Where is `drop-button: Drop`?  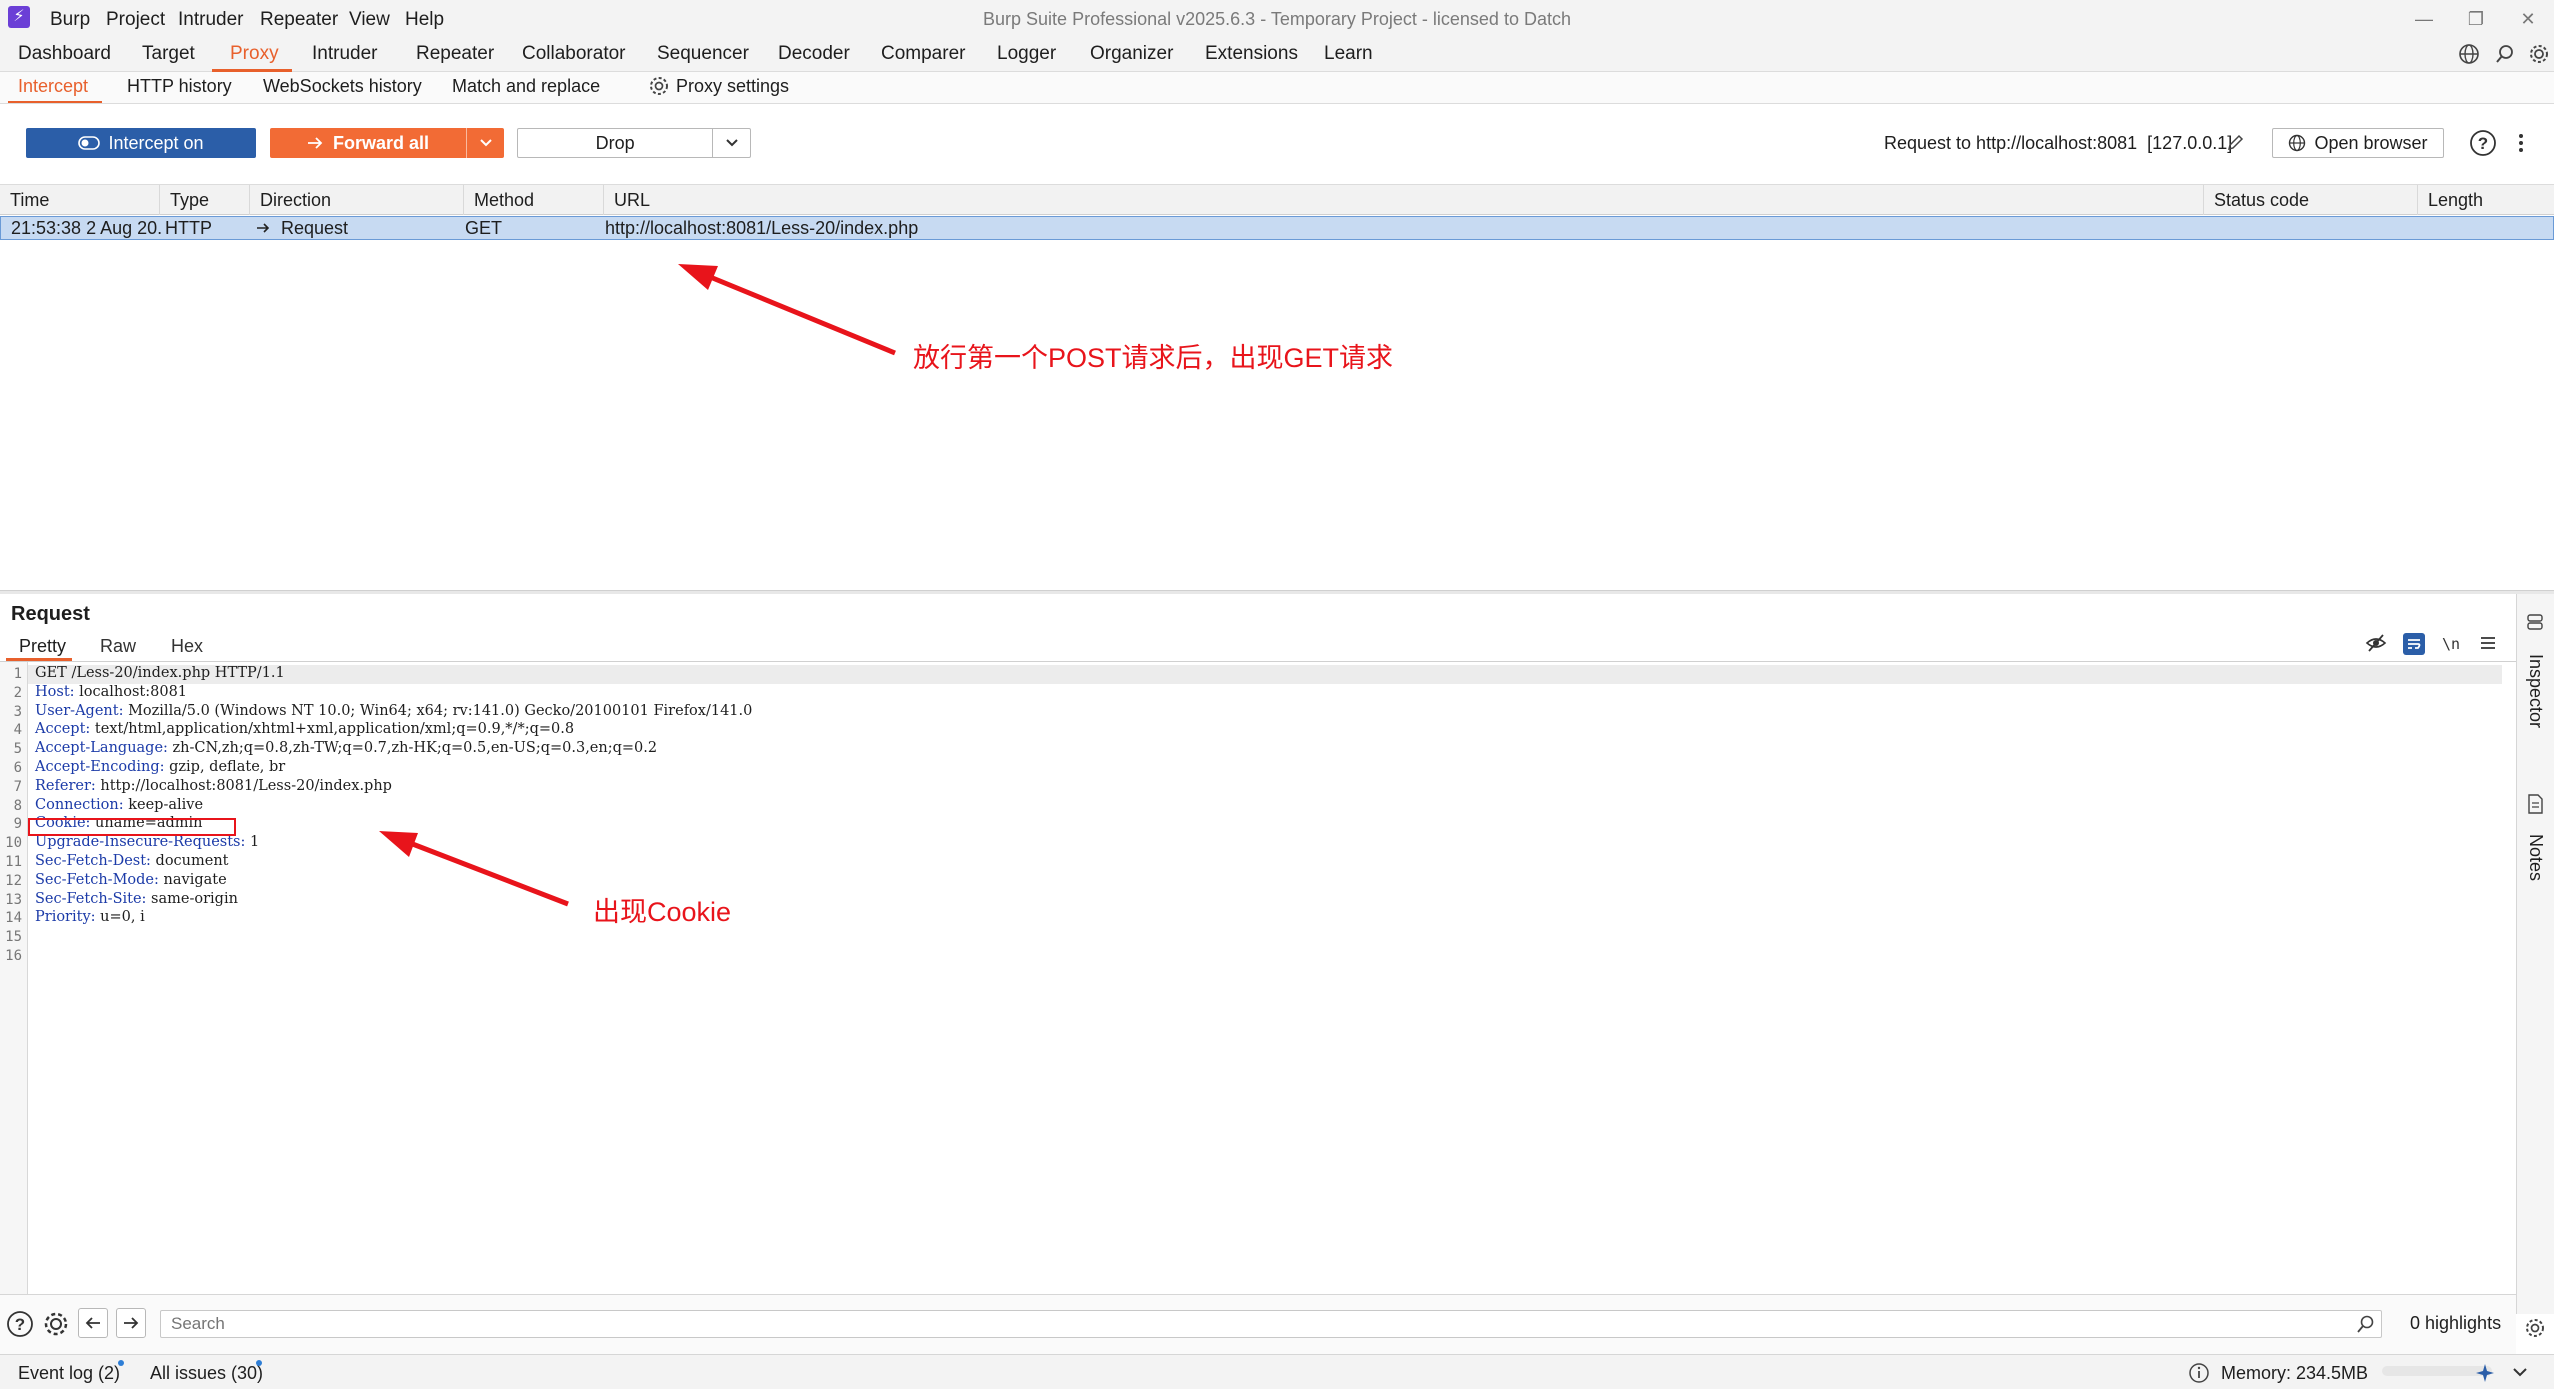 drop-button: Drop is located at coordinates (634, 143).